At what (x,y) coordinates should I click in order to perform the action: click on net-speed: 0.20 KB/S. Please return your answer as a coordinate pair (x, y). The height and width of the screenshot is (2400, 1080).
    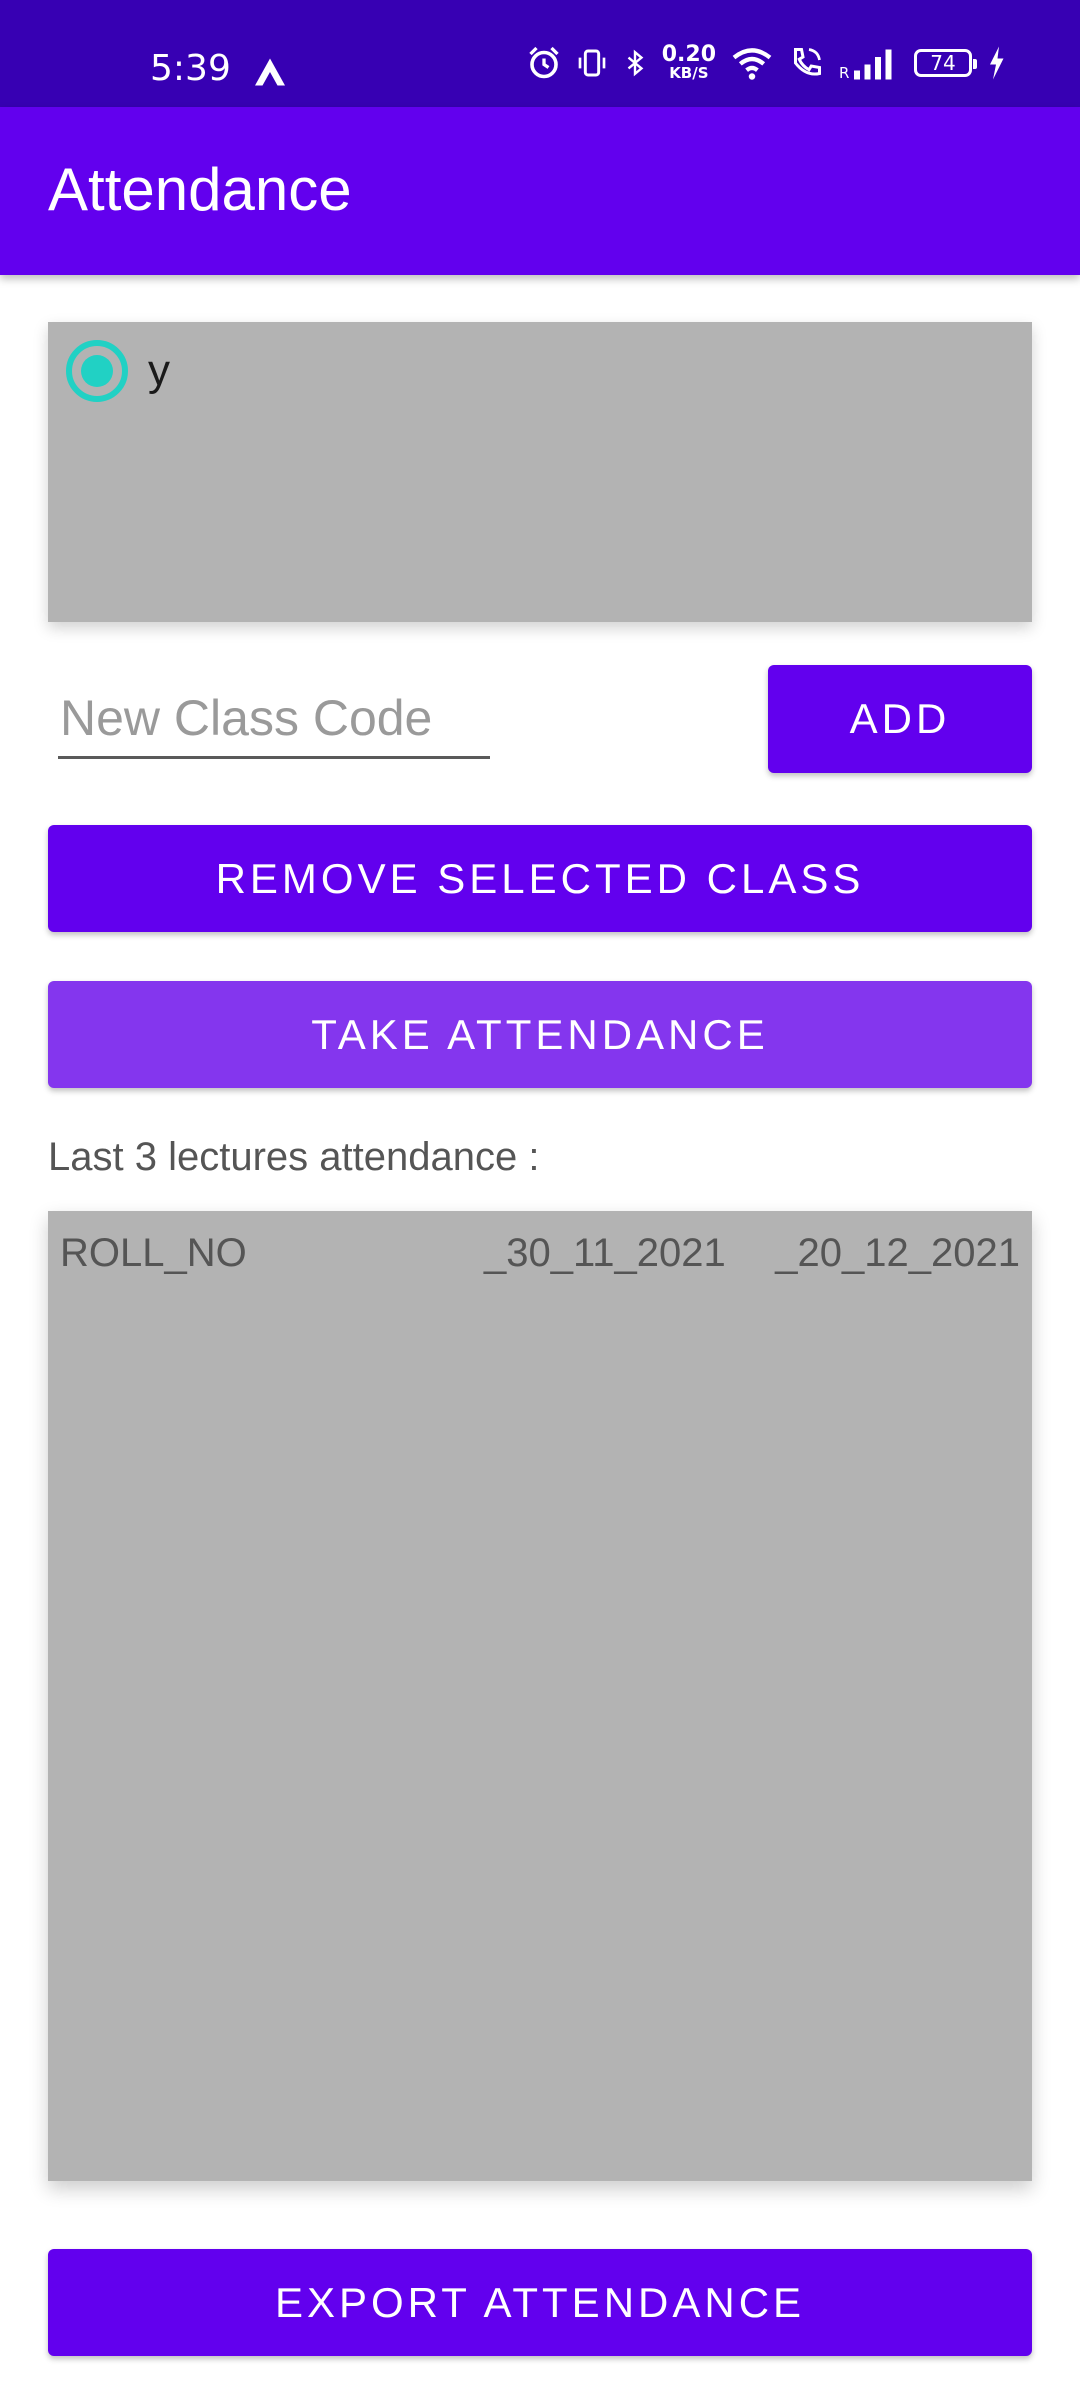
    Looking at the image, I should click on (689, 62).